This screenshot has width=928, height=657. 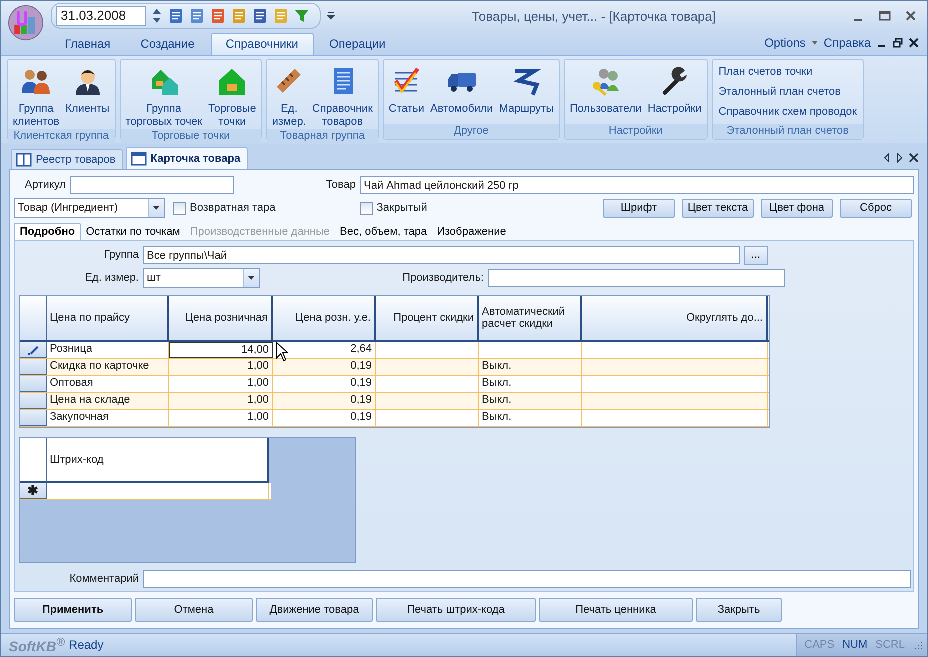 I want to click on action-button: Печать штрих-кода, so click(x=456, y=610).